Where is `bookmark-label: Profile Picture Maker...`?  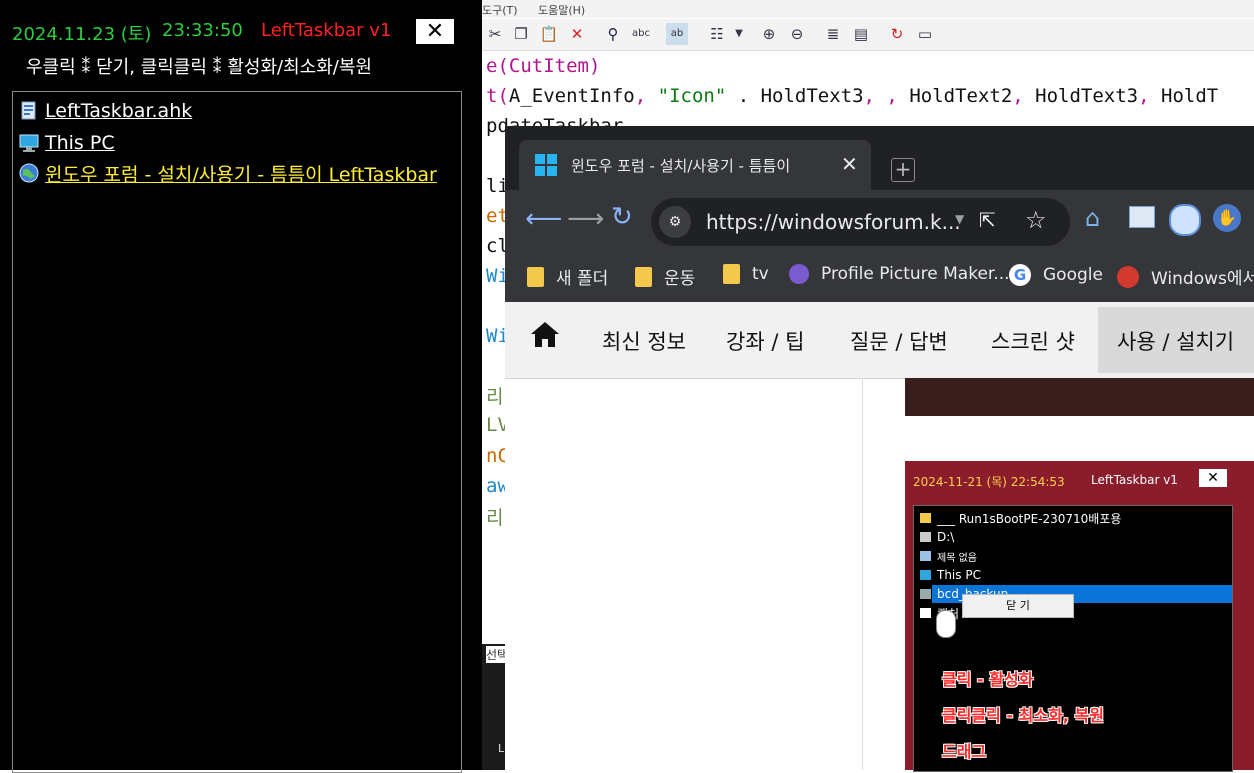
bookmark-label: Profile Picture Maker... is located at coordinates (915, 274).